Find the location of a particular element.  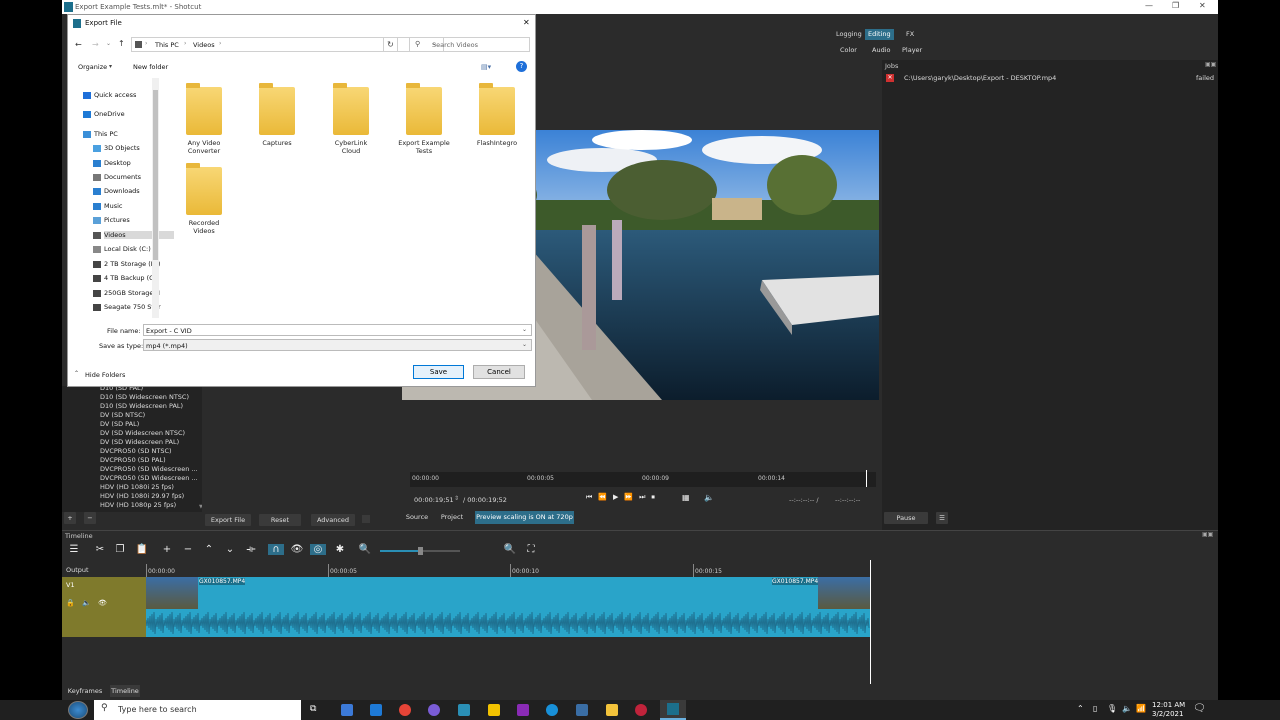

tray-chevron-icon: ⌃ is located at coordinates (1080, 708).